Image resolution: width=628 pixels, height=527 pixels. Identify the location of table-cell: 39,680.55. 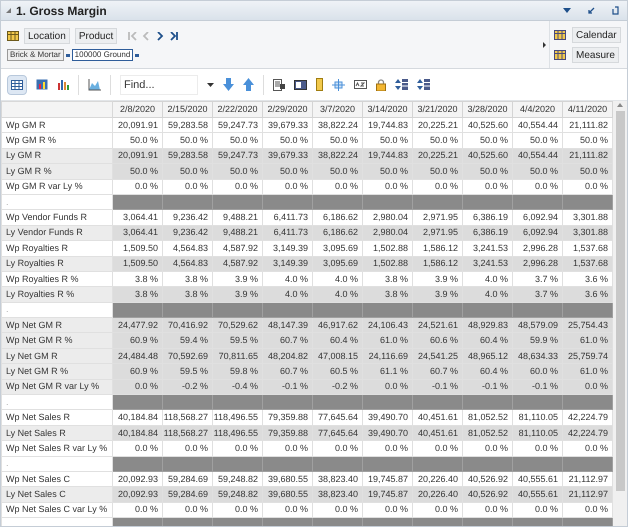
(287, 479).